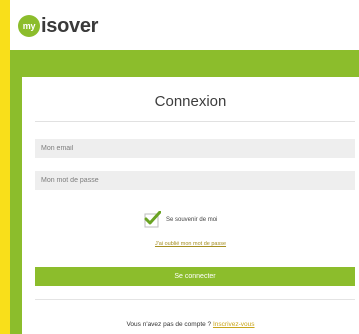 The image size is (359, 334). Describe the element at coordinates (190, 244) in the screenshot. I see `forgot-password-link: J'ai oublié mon mot de passe` at that location.